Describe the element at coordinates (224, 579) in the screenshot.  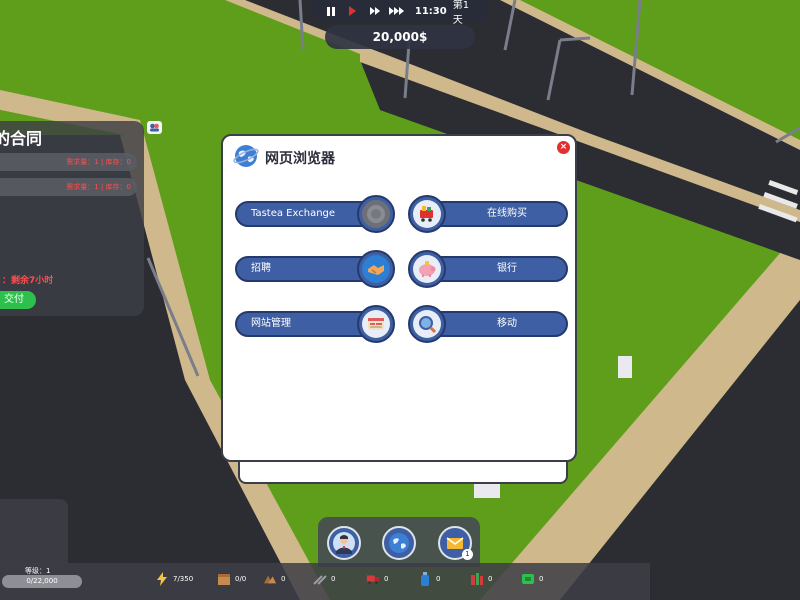
I see `box-icon` at that location.